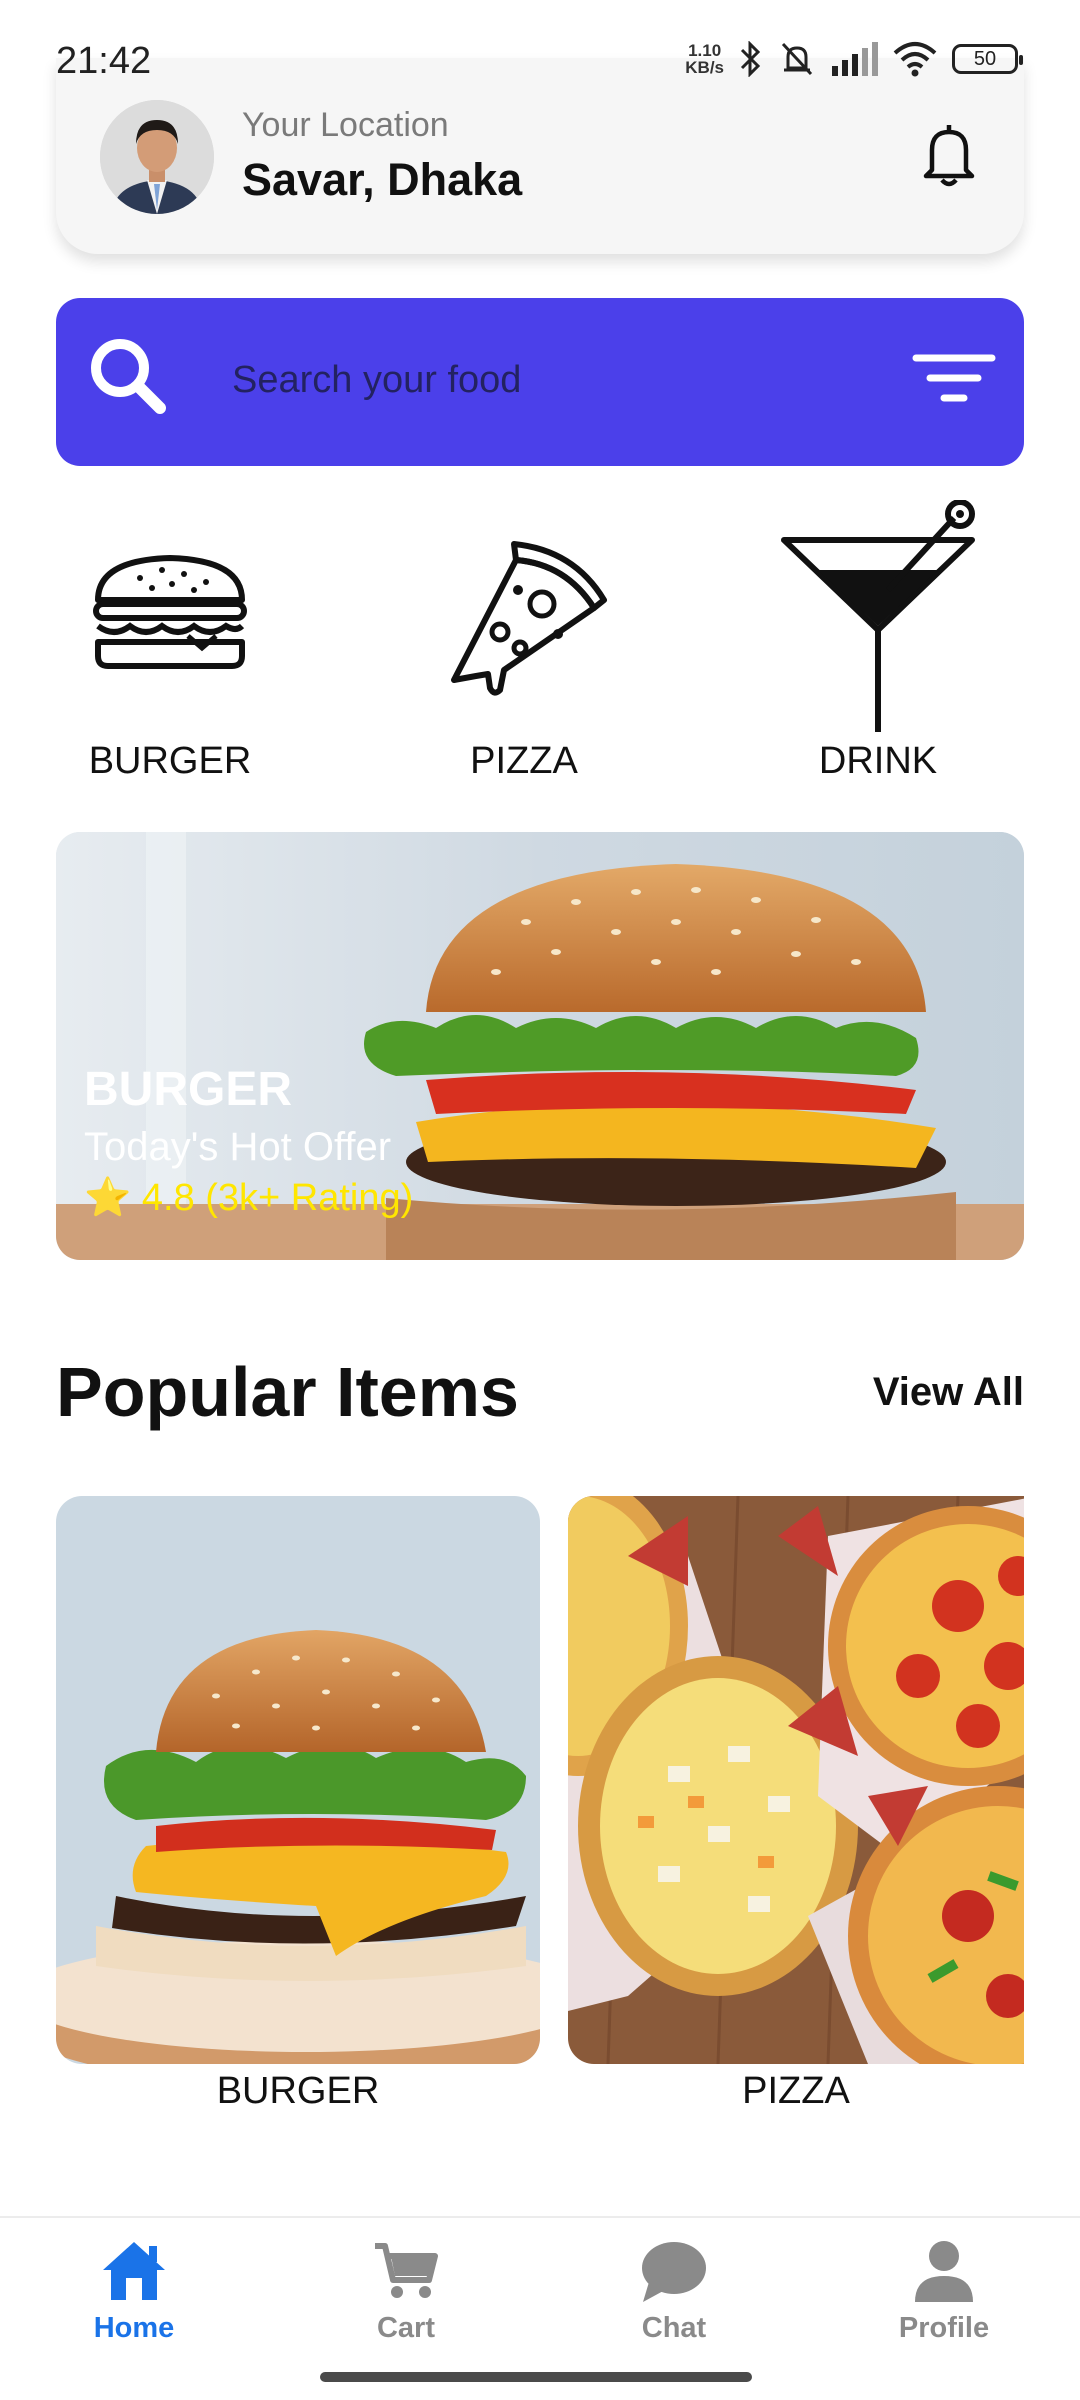 This screenshot has width=1080, height=2400. I want to click on location-label: Your Location, so click(345, 125).